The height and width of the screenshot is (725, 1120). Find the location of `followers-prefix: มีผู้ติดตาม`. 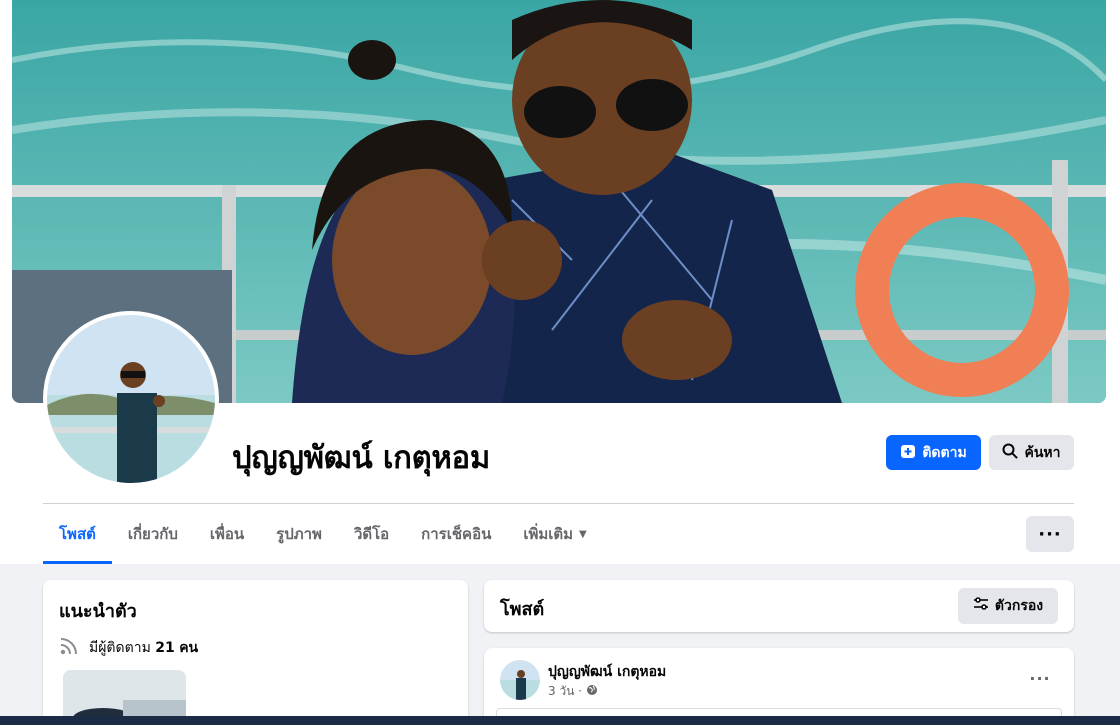

followers-prefix: มีผู้ติดตาม is located at coordinates (120, 648).